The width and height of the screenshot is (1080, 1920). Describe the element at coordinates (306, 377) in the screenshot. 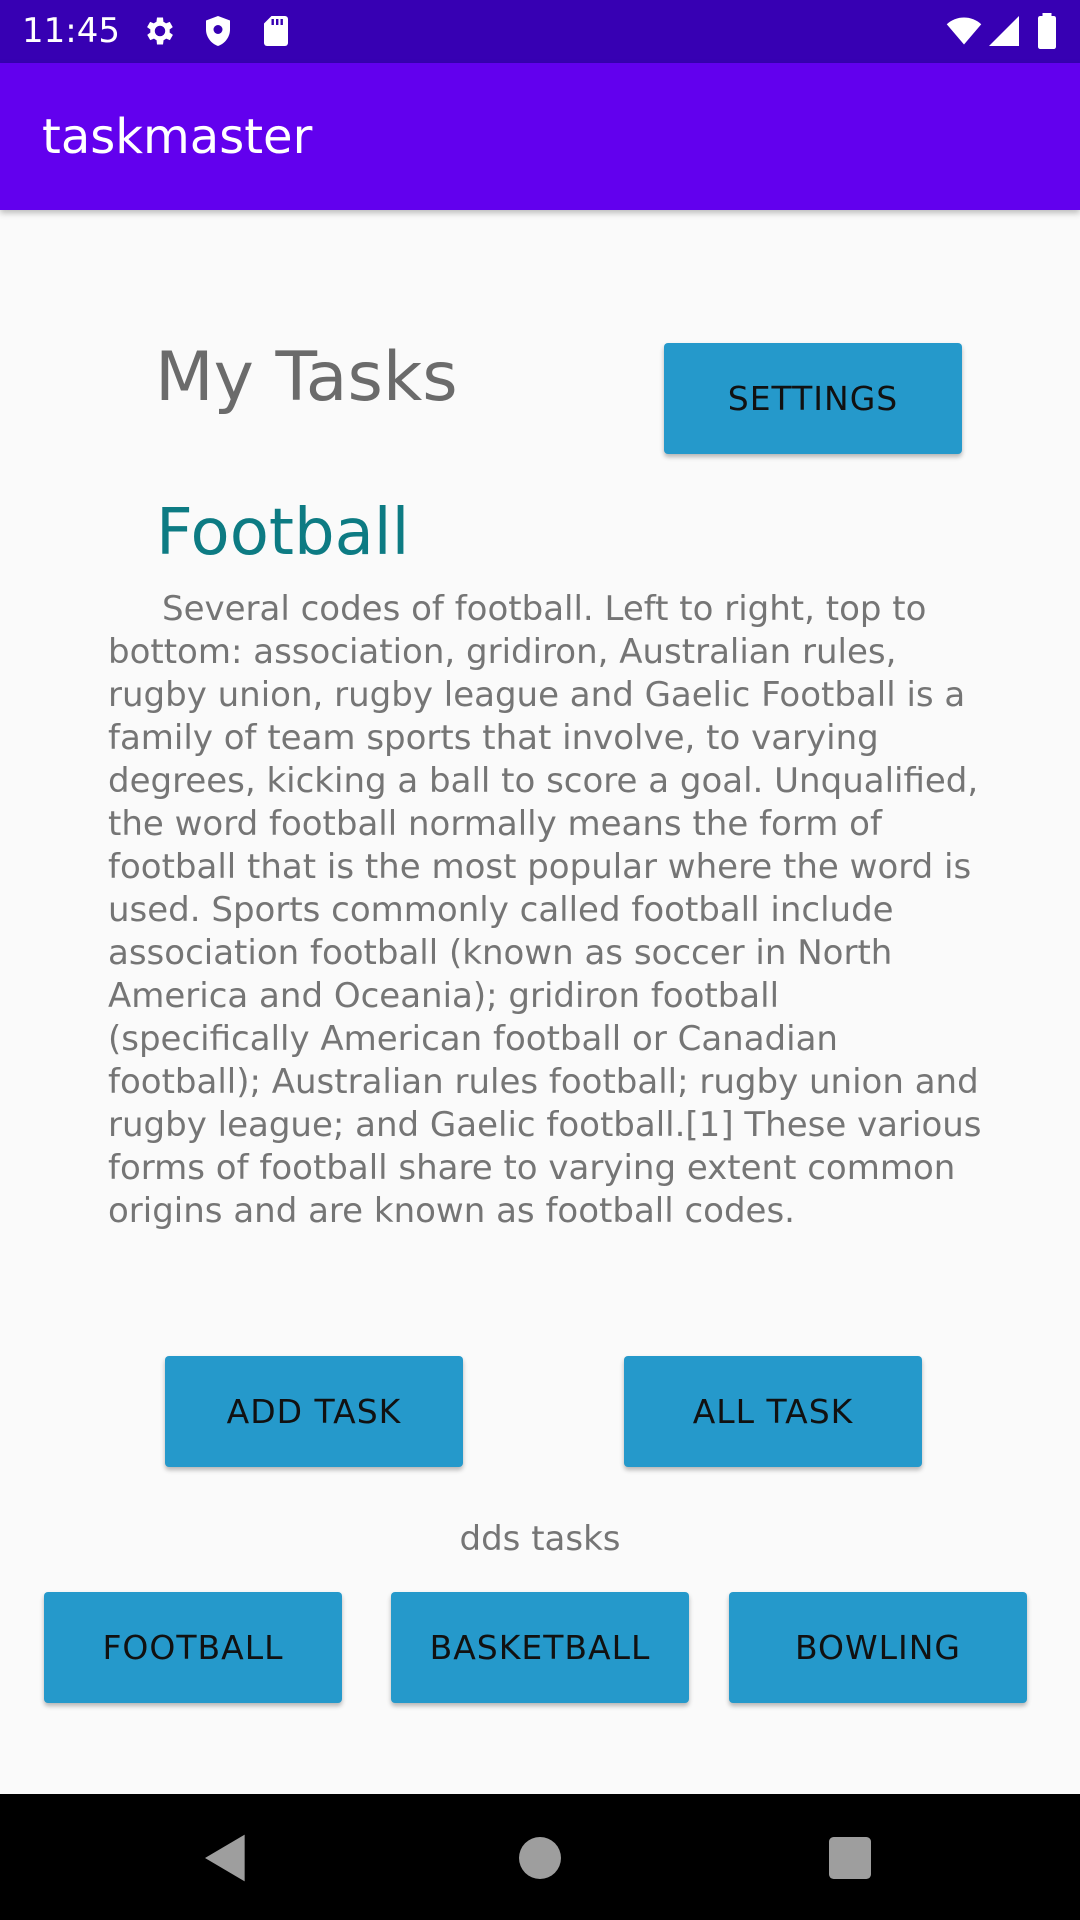

I see `page-title: My Tasks` at that location.